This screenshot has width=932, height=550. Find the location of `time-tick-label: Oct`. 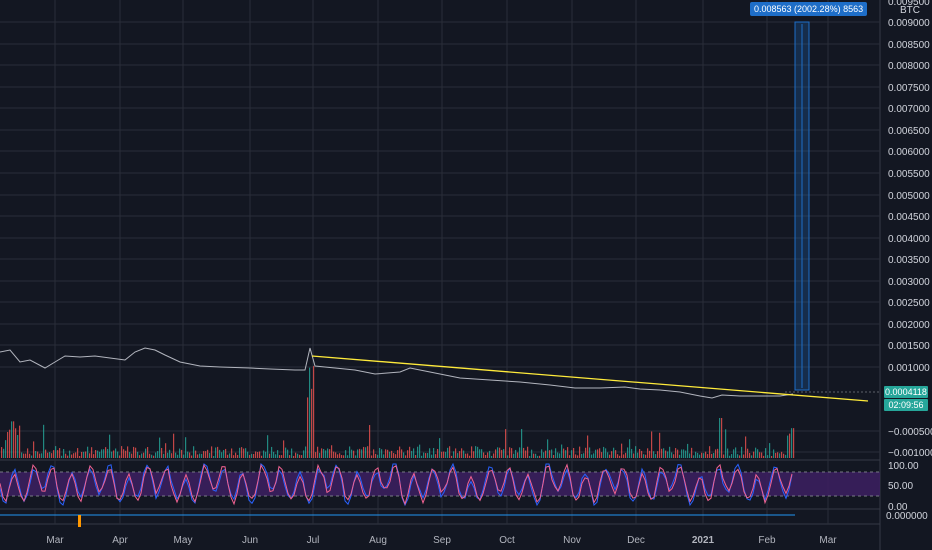

time-tick-label: Oct is located at coordinates (507, 540).